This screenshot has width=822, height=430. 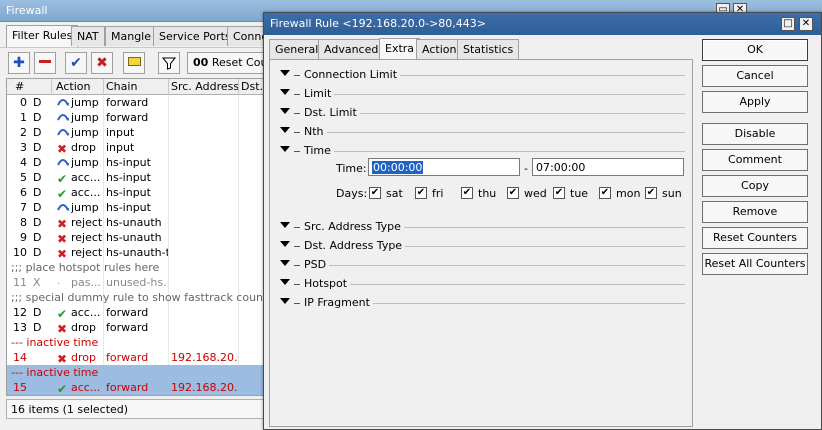 What do you see at coordinates (135, 223) in the screenshot?
I see `table-row: 8 D ✖ reject hs-unauth` at bounding box center [135, 223].